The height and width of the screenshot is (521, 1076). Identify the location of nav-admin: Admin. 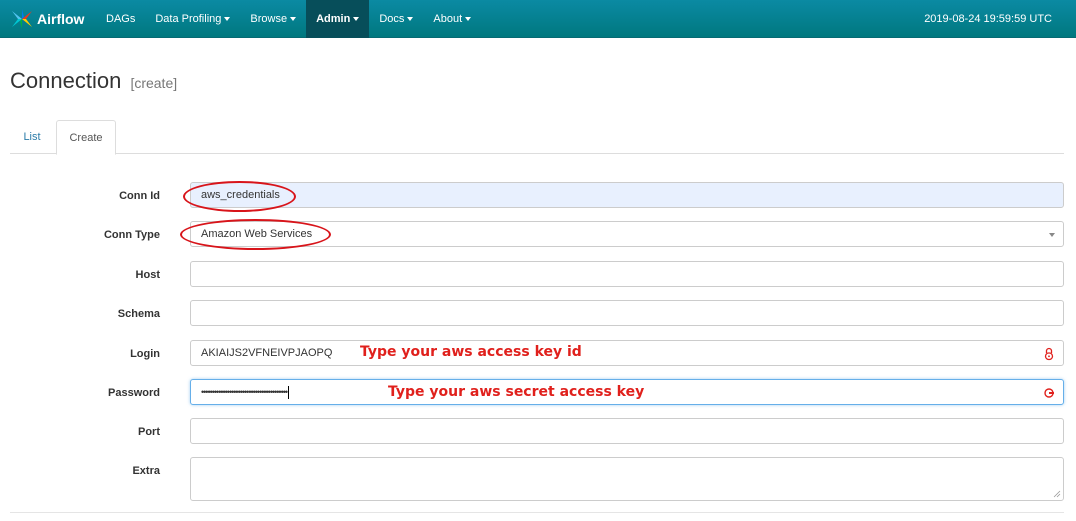
(338, 19).